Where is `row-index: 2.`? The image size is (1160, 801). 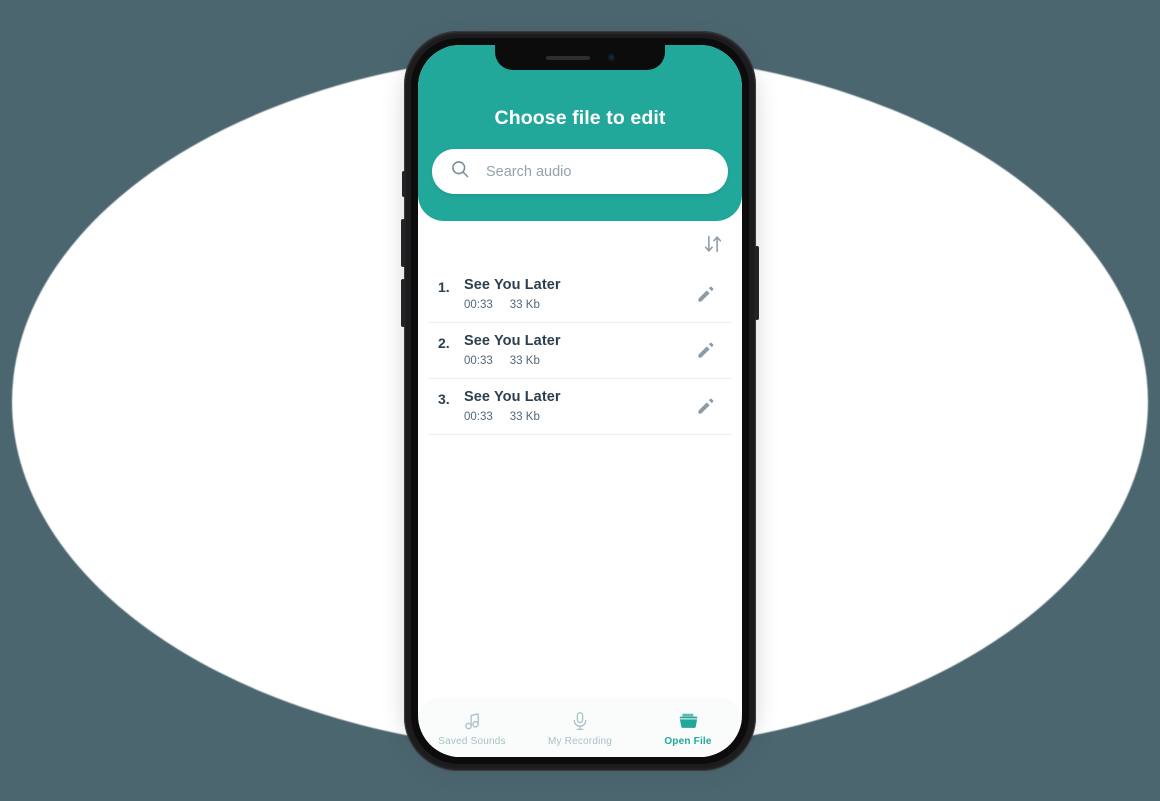 row-index: 2. is located at coordinates (444, 343).